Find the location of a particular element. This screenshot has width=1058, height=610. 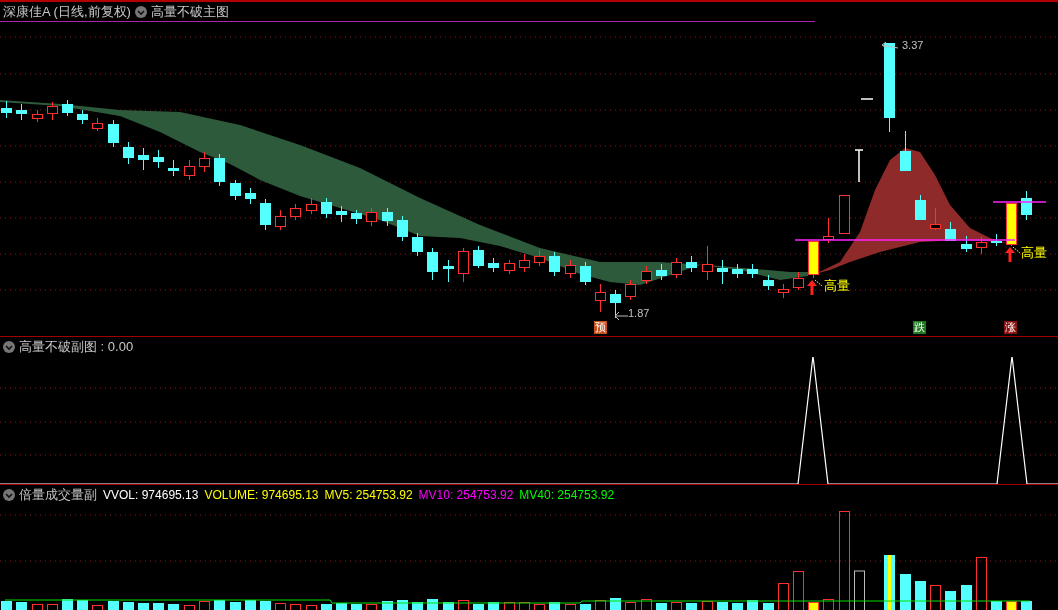

indicator-reading: VVOL: 974695.13 is located at coordinates (151, 495).